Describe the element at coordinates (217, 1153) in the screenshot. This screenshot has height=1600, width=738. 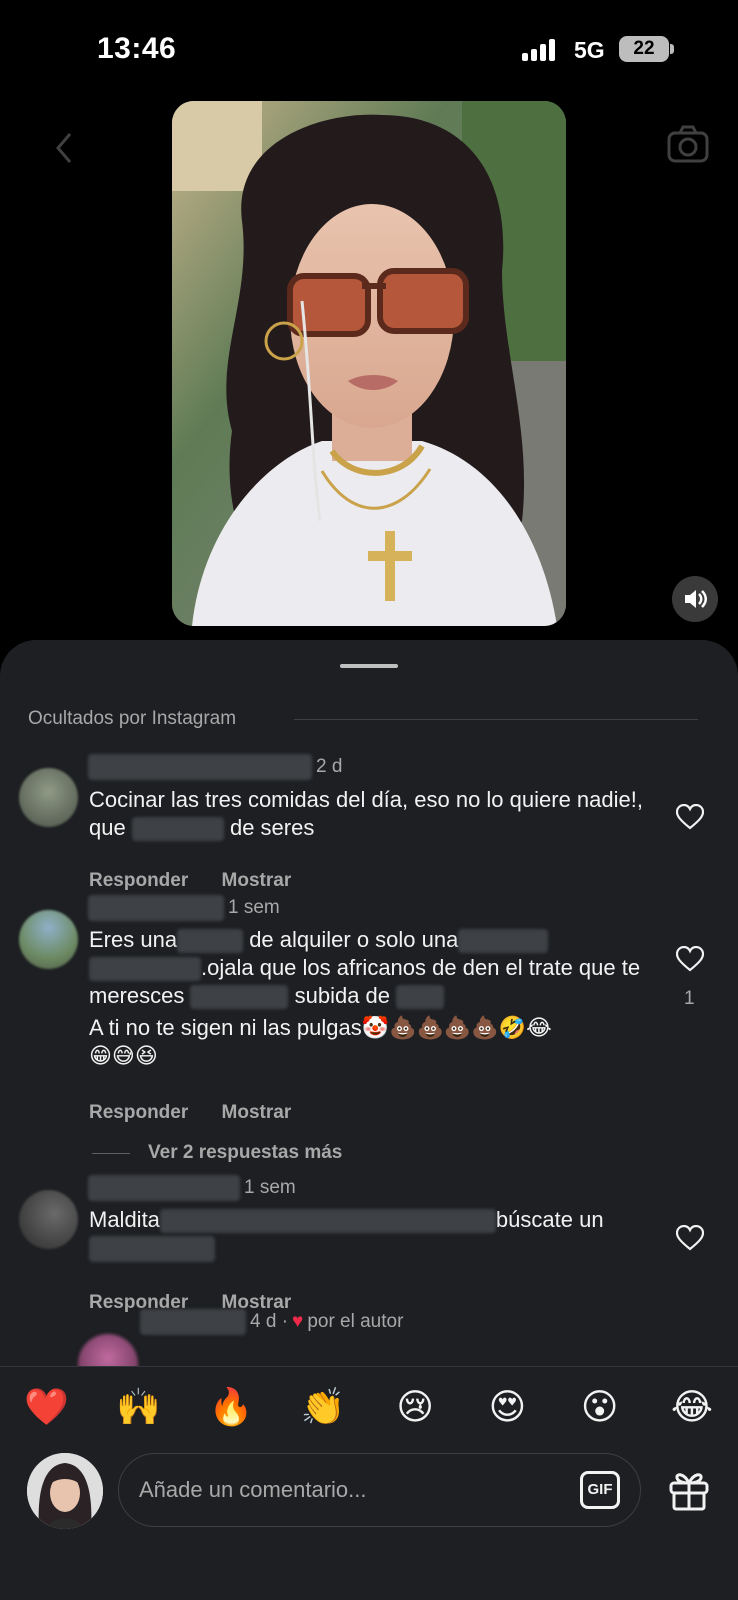
I see `view-more-replies-button: Ver 2 respuestas más` at that location.